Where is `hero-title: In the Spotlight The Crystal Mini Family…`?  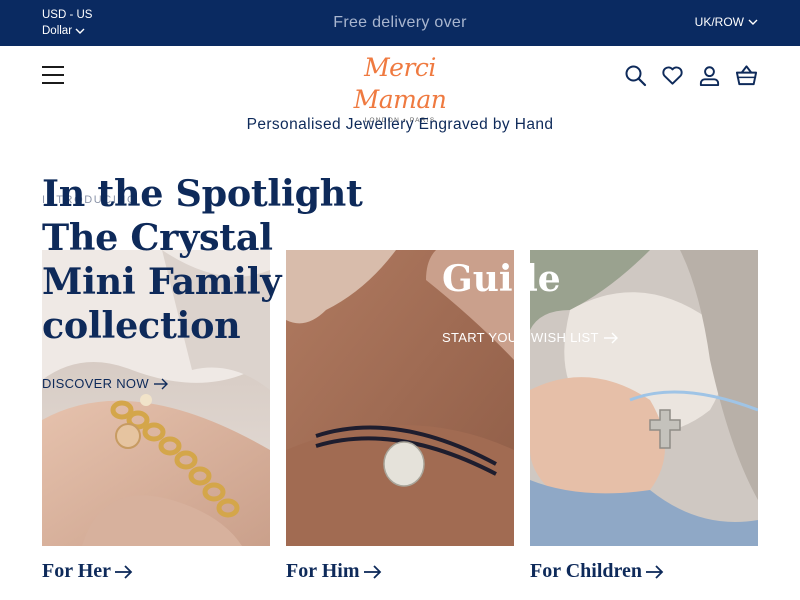
hero-title: In the Spotlight The Crystal Mini Family… is located at coordinates (202, 259).